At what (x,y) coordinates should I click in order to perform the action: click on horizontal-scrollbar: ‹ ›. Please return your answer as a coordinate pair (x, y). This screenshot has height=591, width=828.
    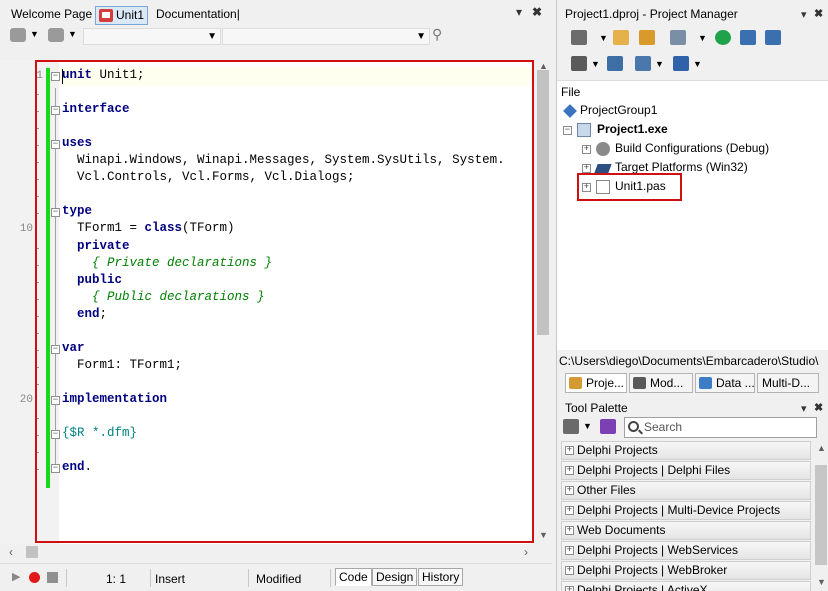
    Looking at the image, I should click on (276, 552).